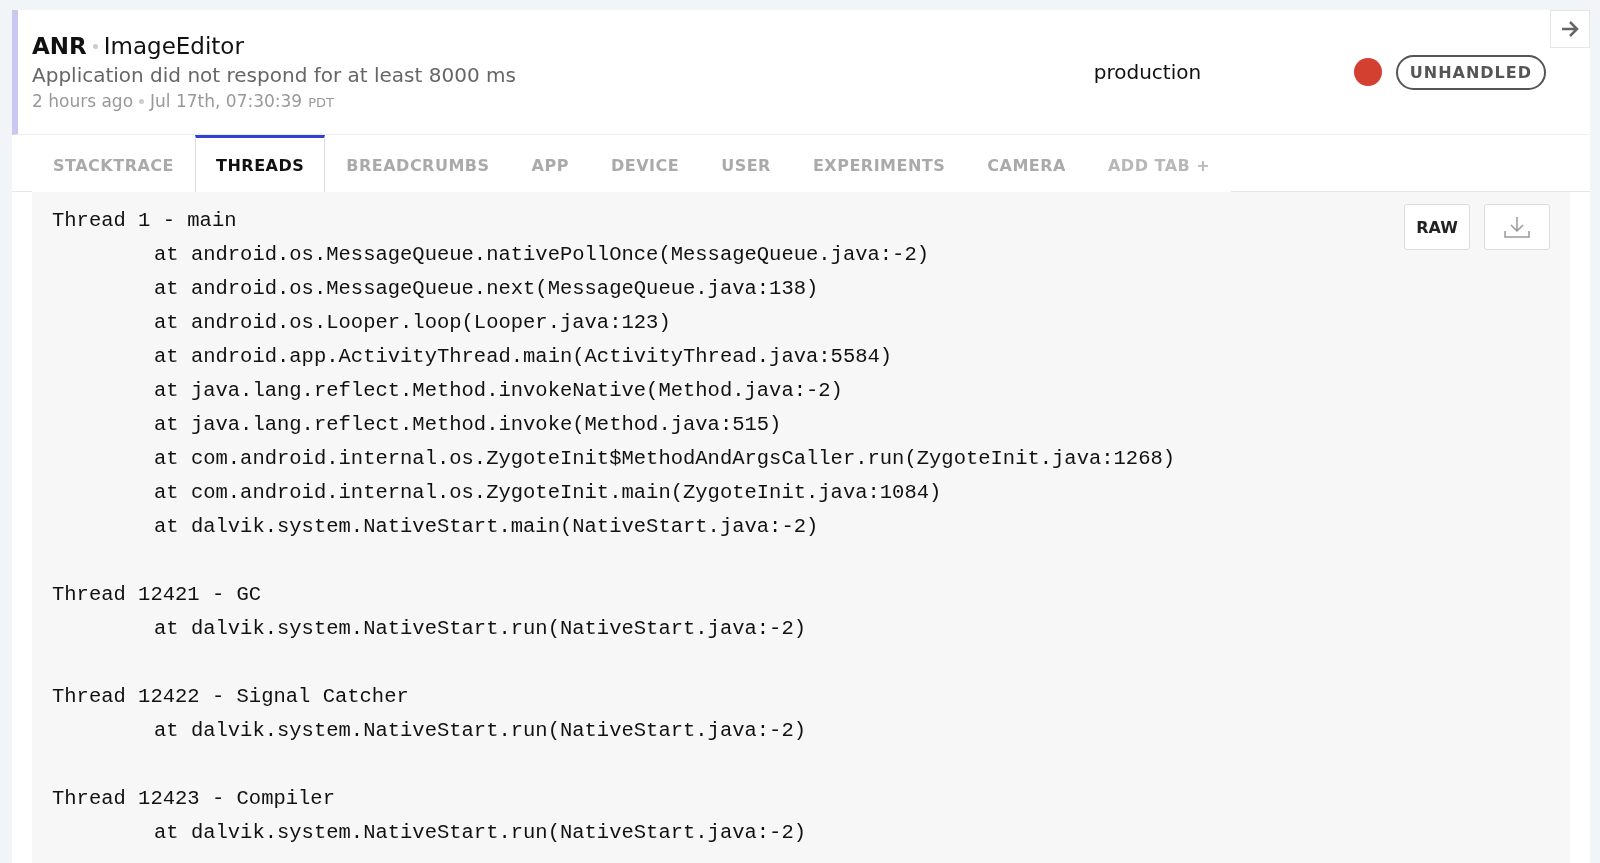 The width and height of the screenshot is (1600, 863). Describe the element at coordinates (173, 46) in the screenshot. I see `app-name: ImageEditor` at that location.